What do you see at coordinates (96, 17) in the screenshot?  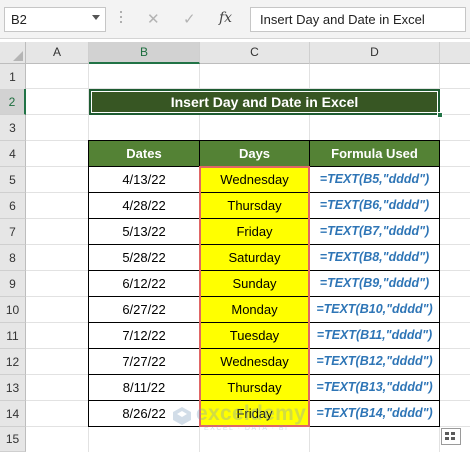 I see `chevron-down-icon` at bounding box center [96, 17].